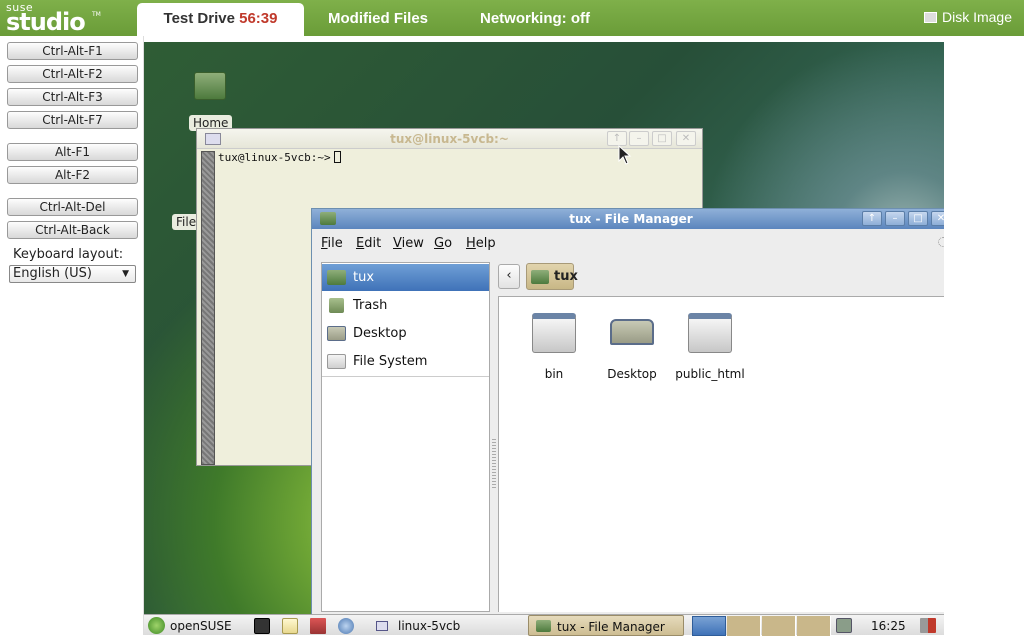  What do you see at coordinates (68, 254) in the screenshot?
I see `keyboard-layout-label: Keyboard layout:` at bounding box center [68, 254].